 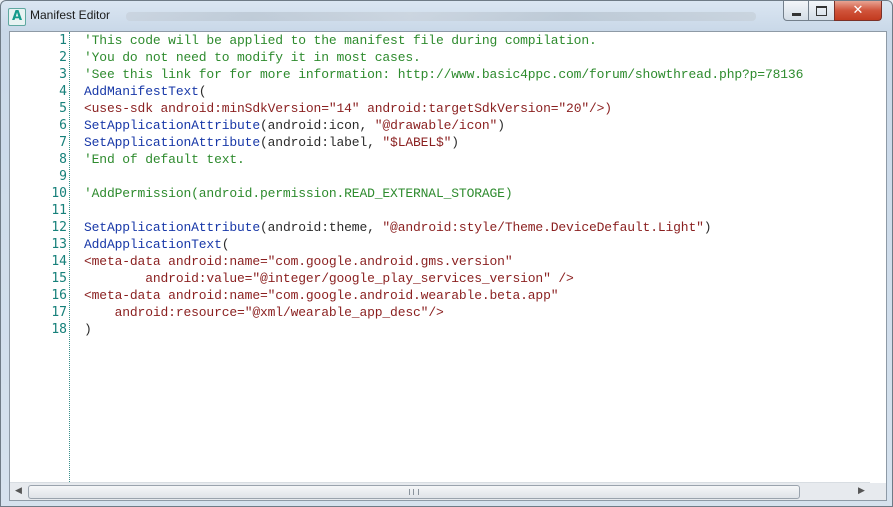 What do you see at coordinates (63, 125) in the screenshot?
I see `line-number: 6` at bounding box center [63, 125].